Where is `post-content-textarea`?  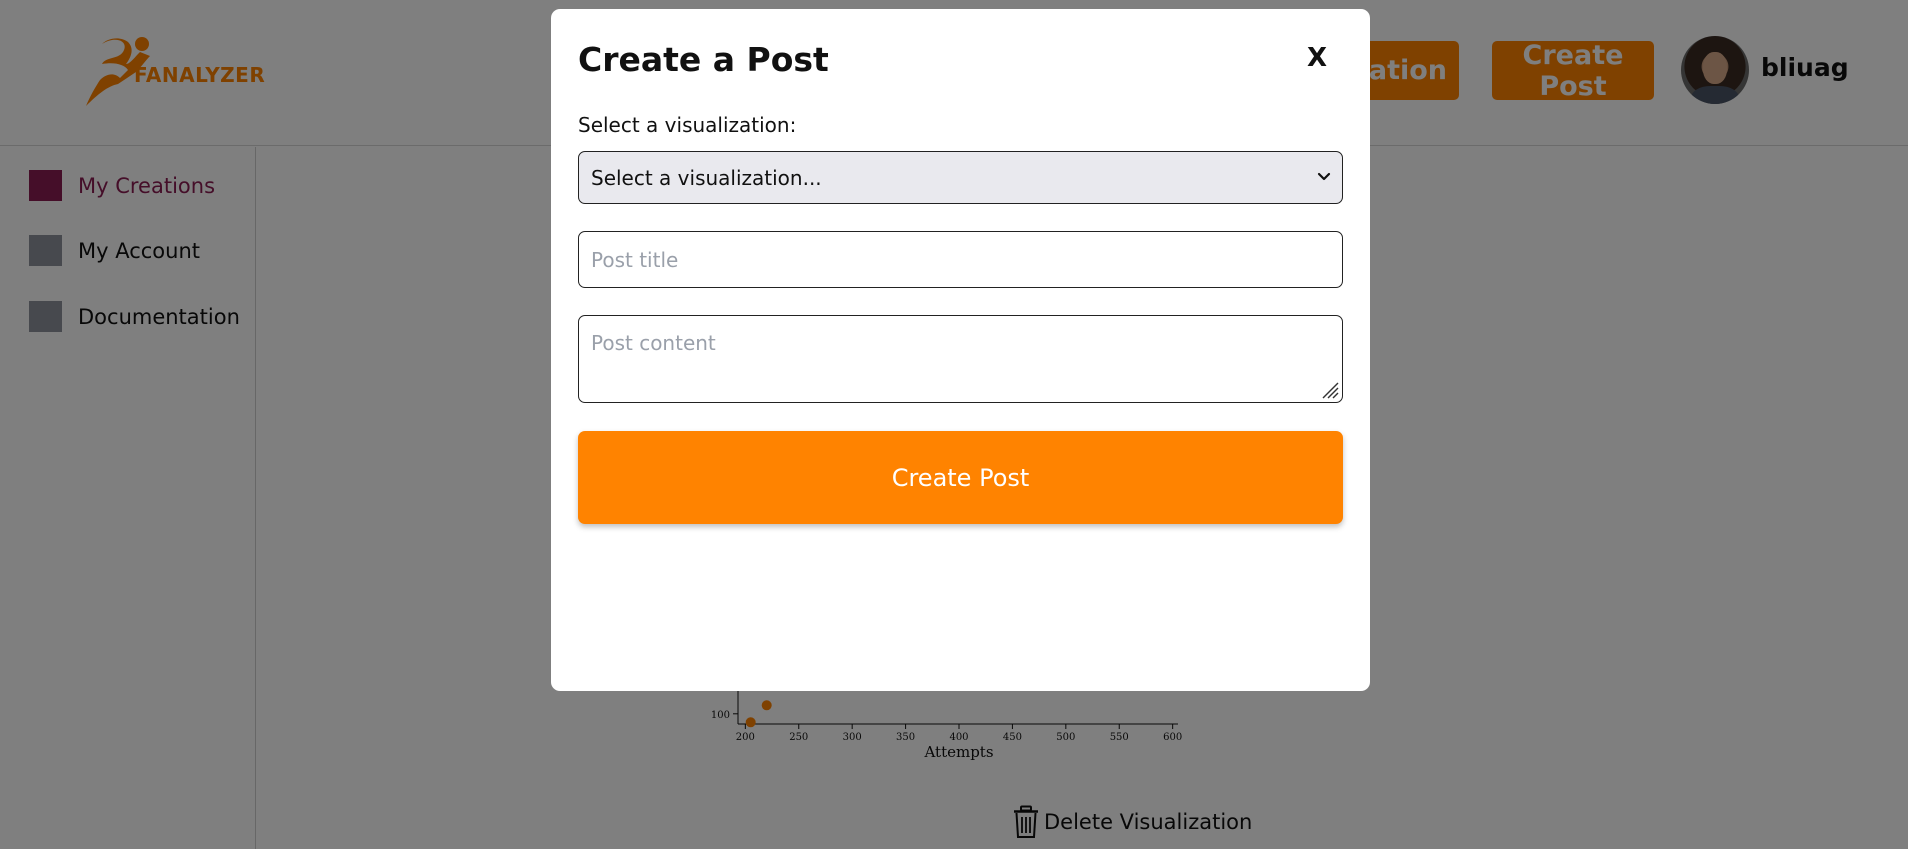 post-content-textarea is located at coordinates (960, 359).